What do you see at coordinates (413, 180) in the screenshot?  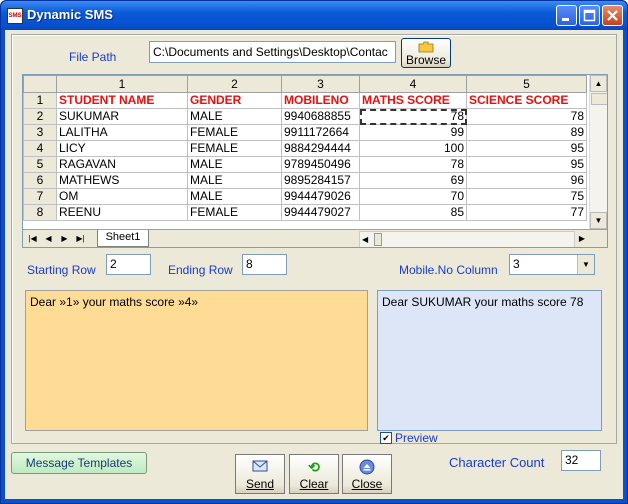 I see `table-cell: 69` at bounding box center [413, 180].